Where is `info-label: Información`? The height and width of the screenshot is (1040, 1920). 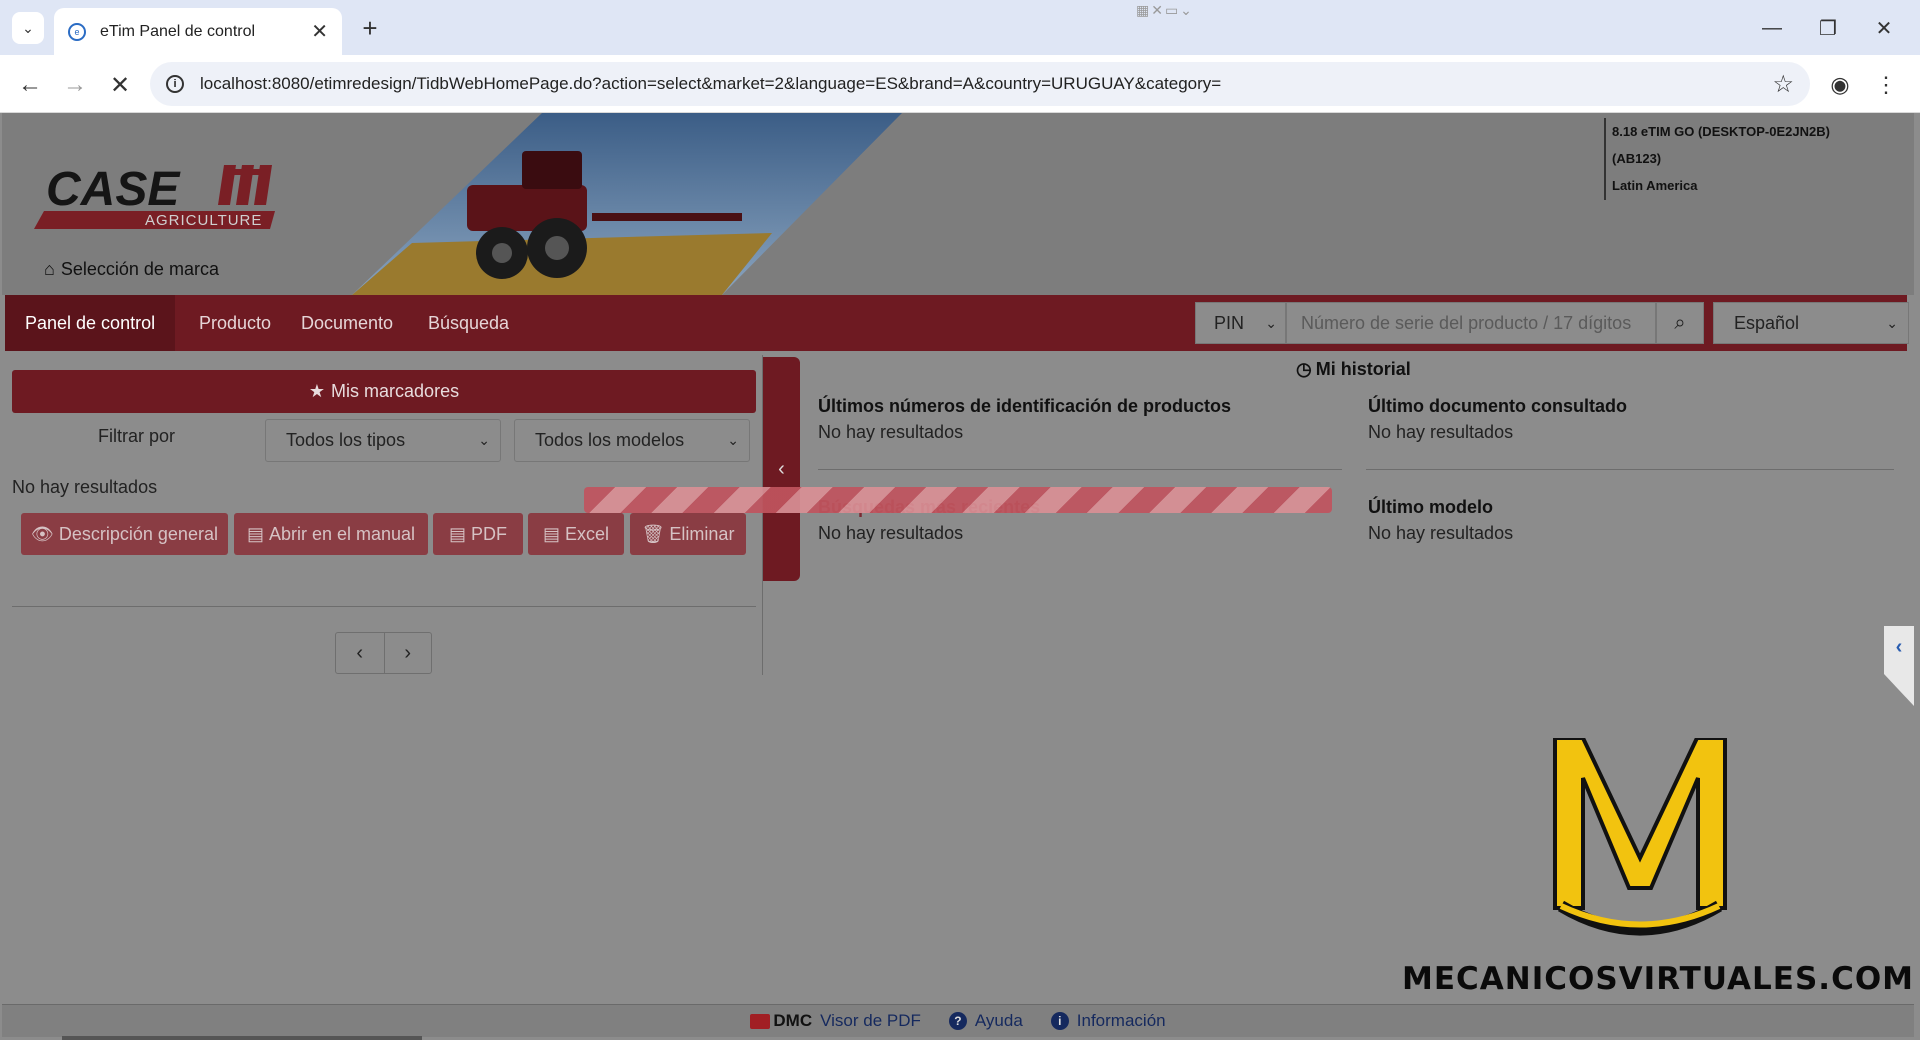
info-label: Información is located at coordinates (1121, 1020).